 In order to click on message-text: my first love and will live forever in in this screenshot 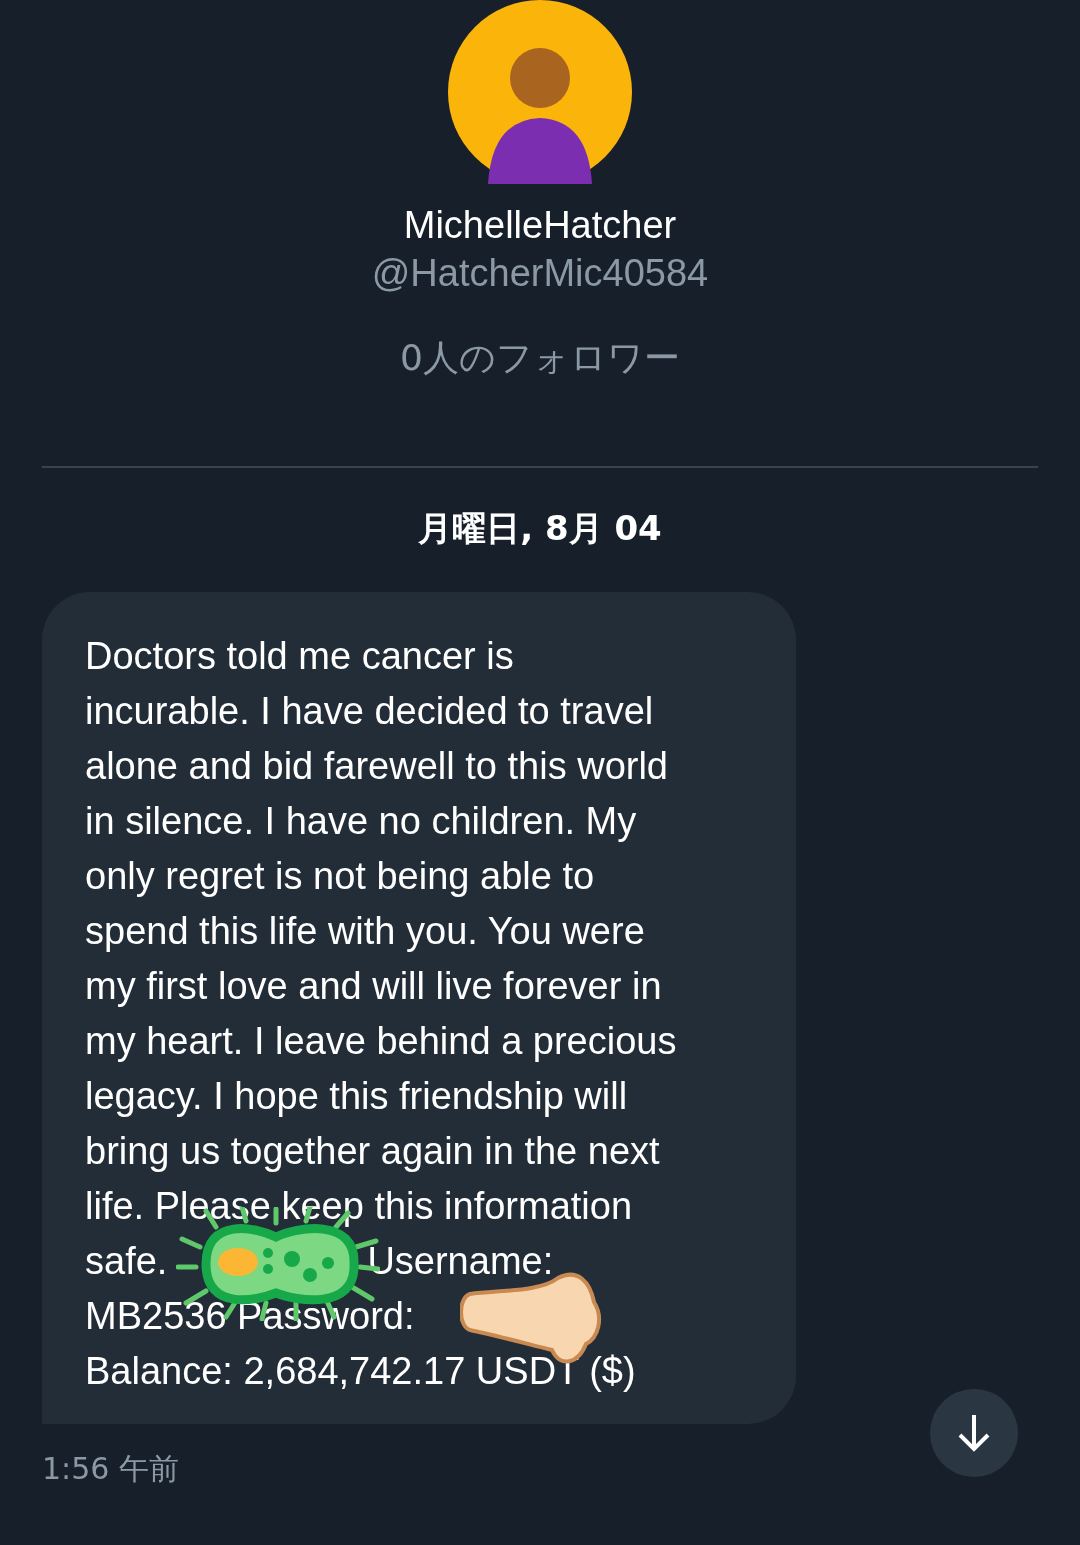, I will do `click(373, 986)`.